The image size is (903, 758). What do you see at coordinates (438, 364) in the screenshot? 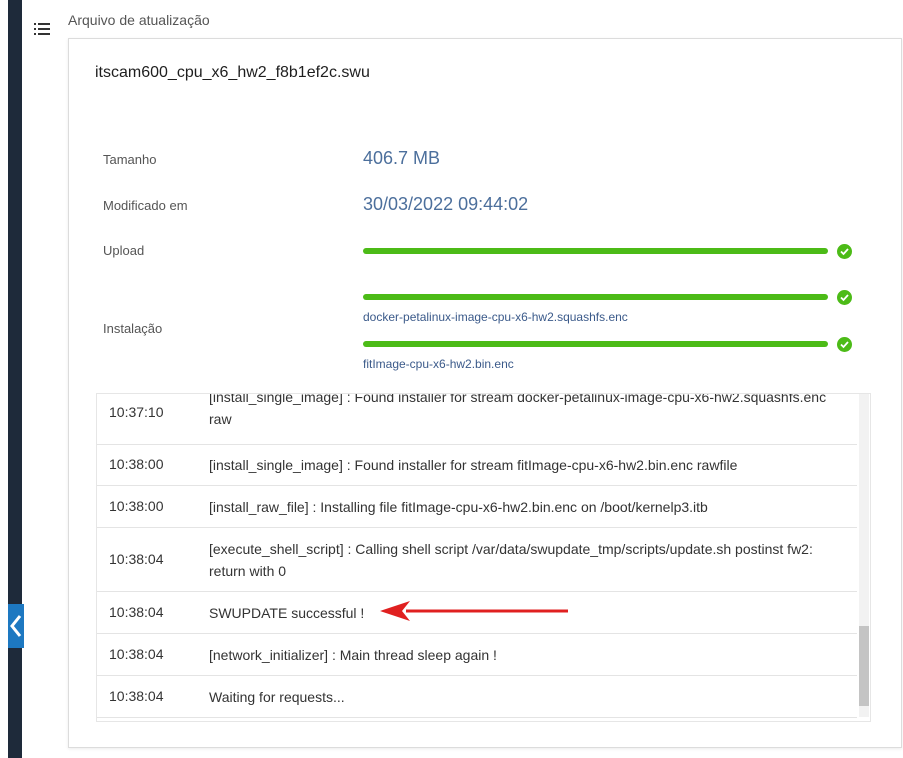
I see `install-file-link: fitImage-cpu-x6-hw2.bin.enc` at bounding box center [438, 364].